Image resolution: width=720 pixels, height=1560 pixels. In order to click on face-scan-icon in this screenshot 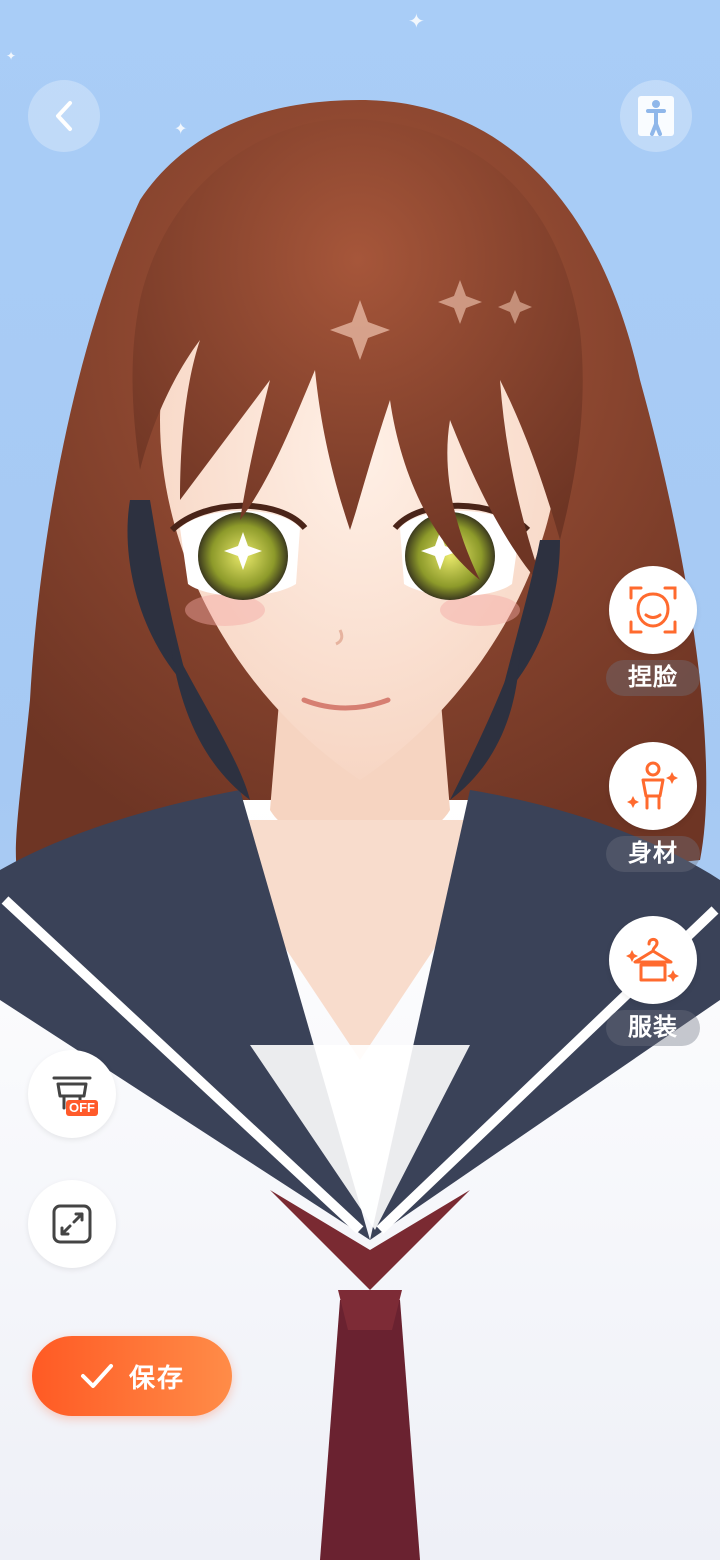, I will do `click(653, 610)`.